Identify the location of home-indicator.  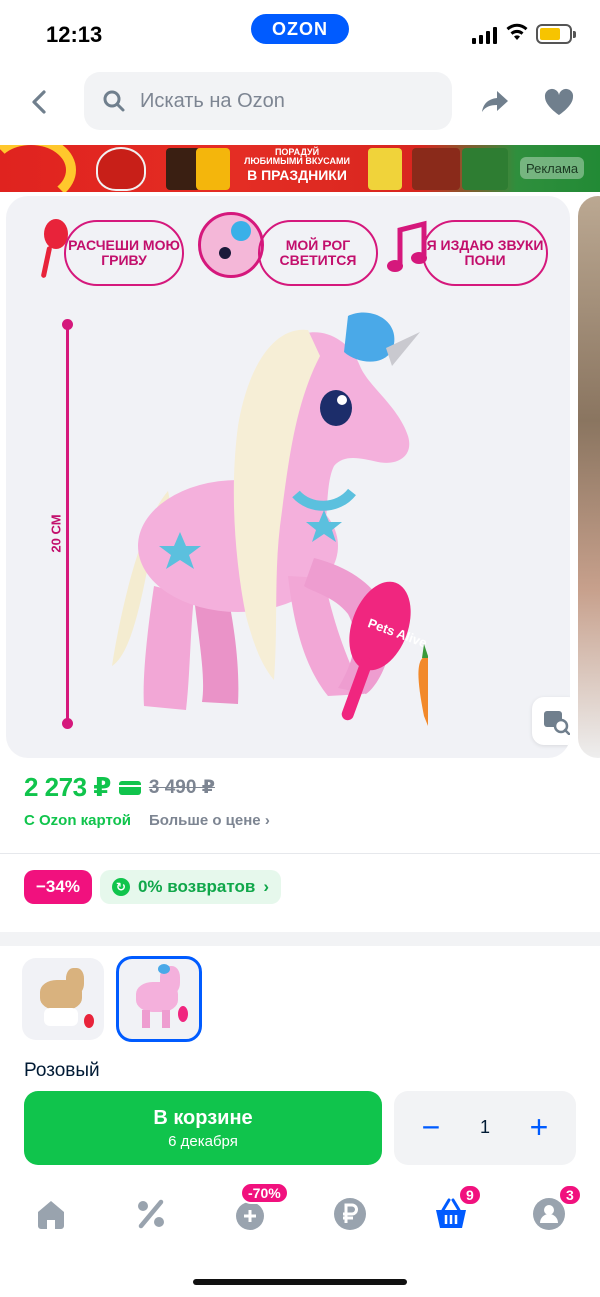
(300, 1282).